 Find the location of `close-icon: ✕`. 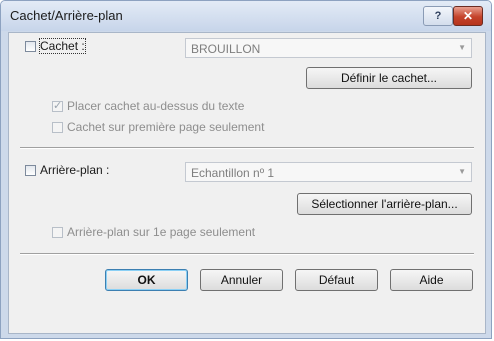

close-icon: ✕ is located at coordinates (468, 16).